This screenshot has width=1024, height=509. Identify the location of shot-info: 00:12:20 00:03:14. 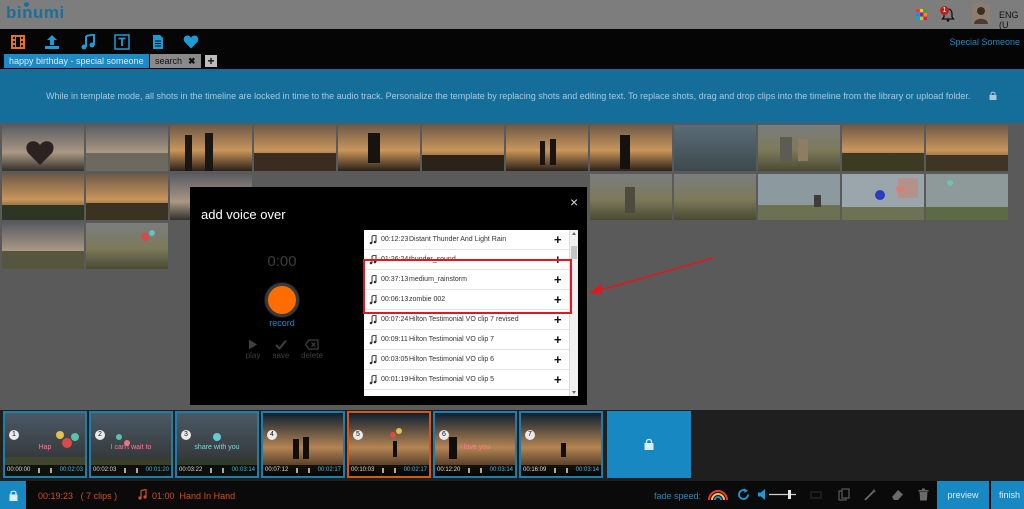
(475, 470).